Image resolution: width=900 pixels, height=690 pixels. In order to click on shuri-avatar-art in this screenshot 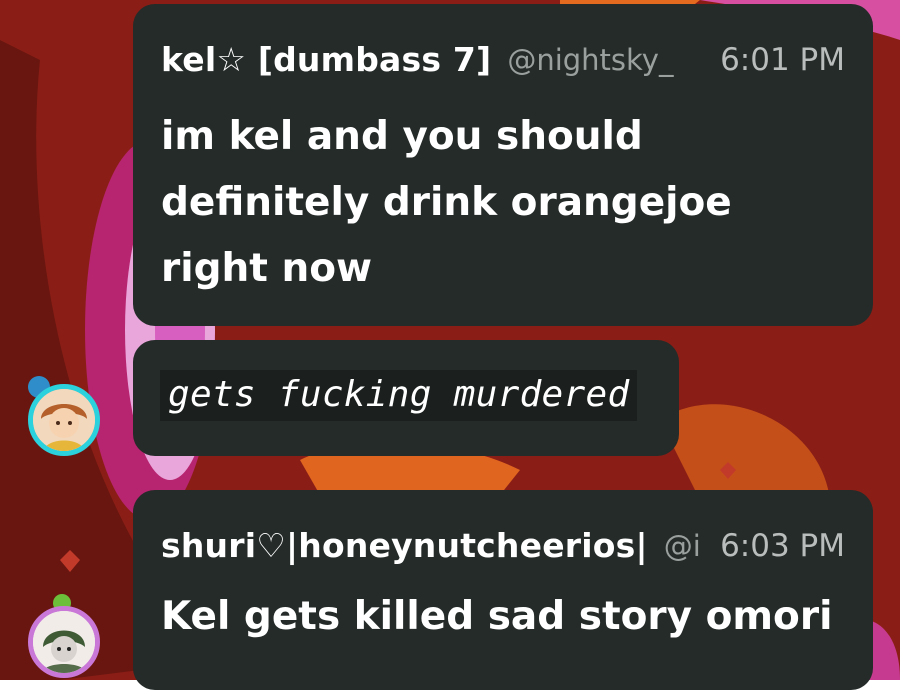, I will do `click(64, 642)`.